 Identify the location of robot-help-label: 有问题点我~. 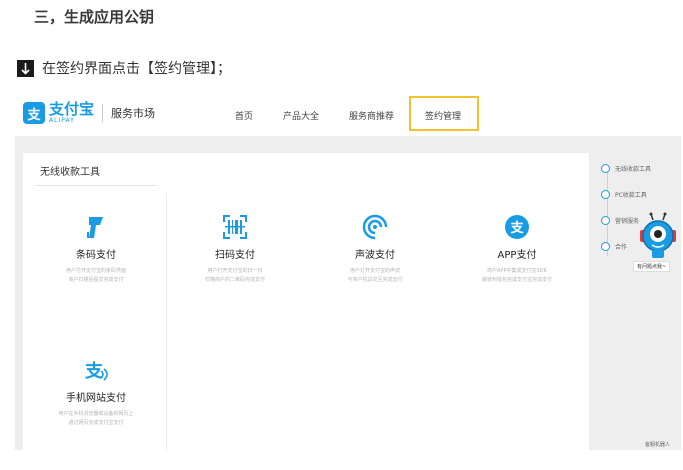
(652, 266).